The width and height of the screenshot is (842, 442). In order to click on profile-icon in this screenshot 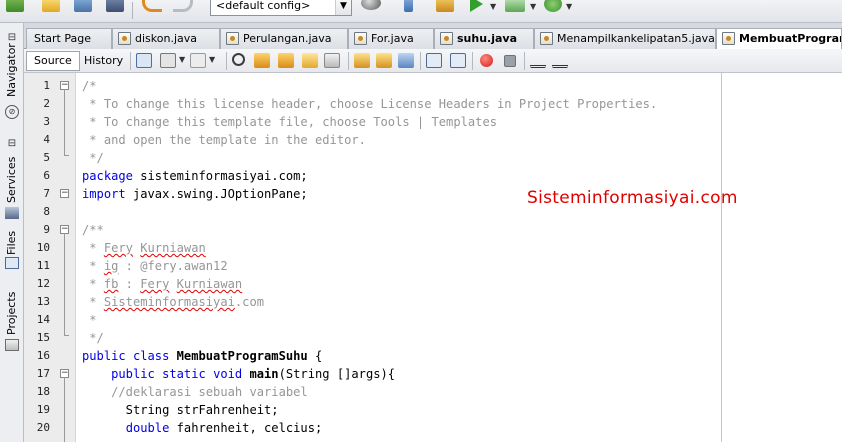, I will do `click(445, 6)`.